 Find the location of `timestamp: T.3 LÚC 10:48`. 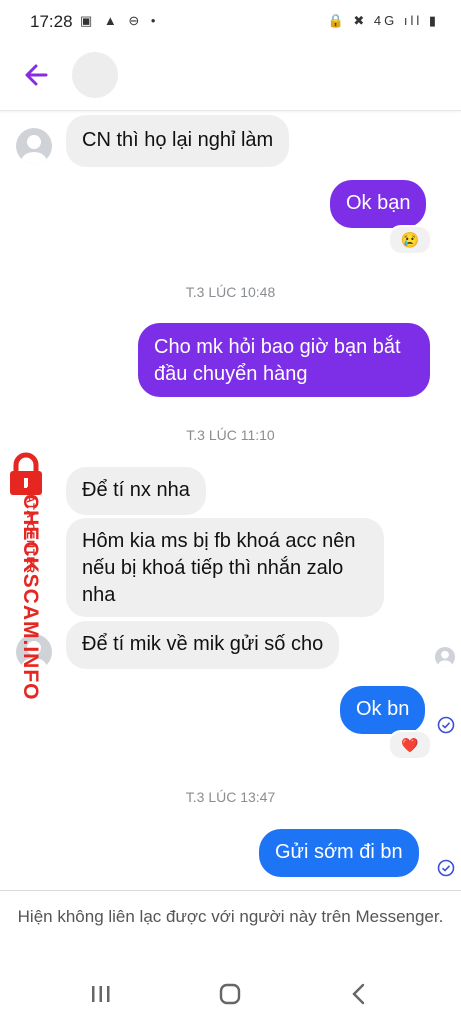

timestamp: T.3 LÚC 10:48 is located at coordinates (230, 292).